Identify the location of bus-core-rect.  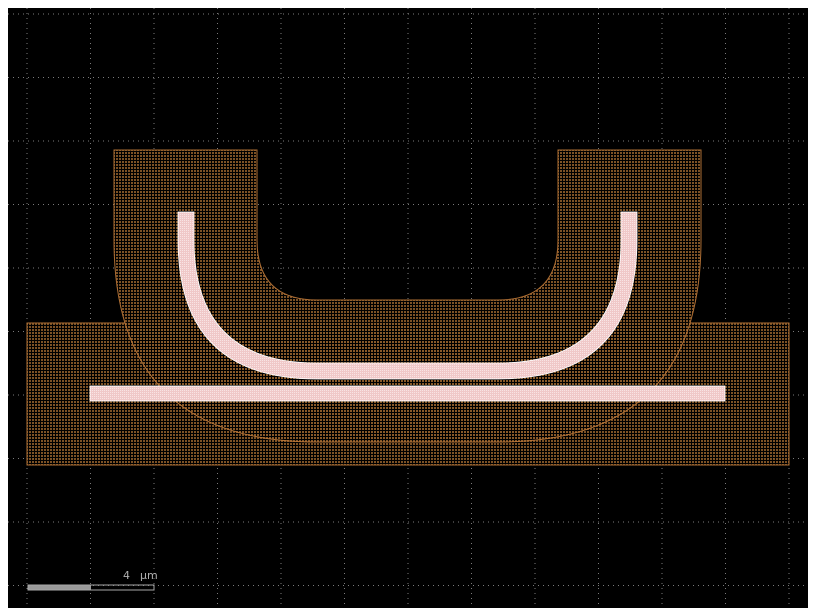
(407, 393).